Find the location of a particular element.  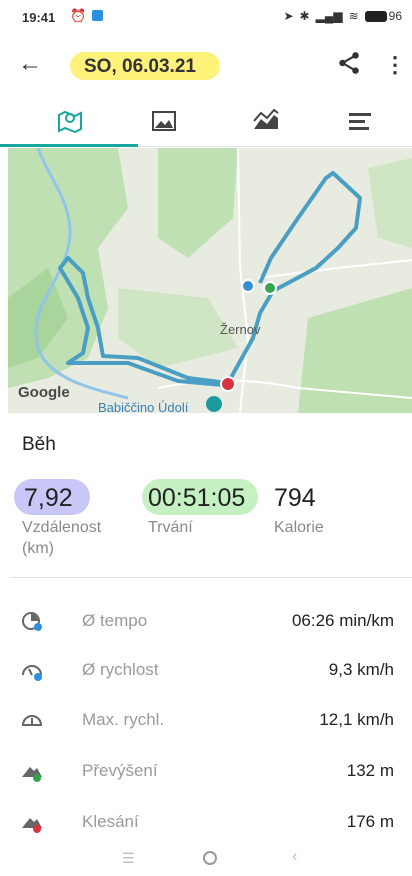

max-speed-icon is located at coordinates (32, 720).